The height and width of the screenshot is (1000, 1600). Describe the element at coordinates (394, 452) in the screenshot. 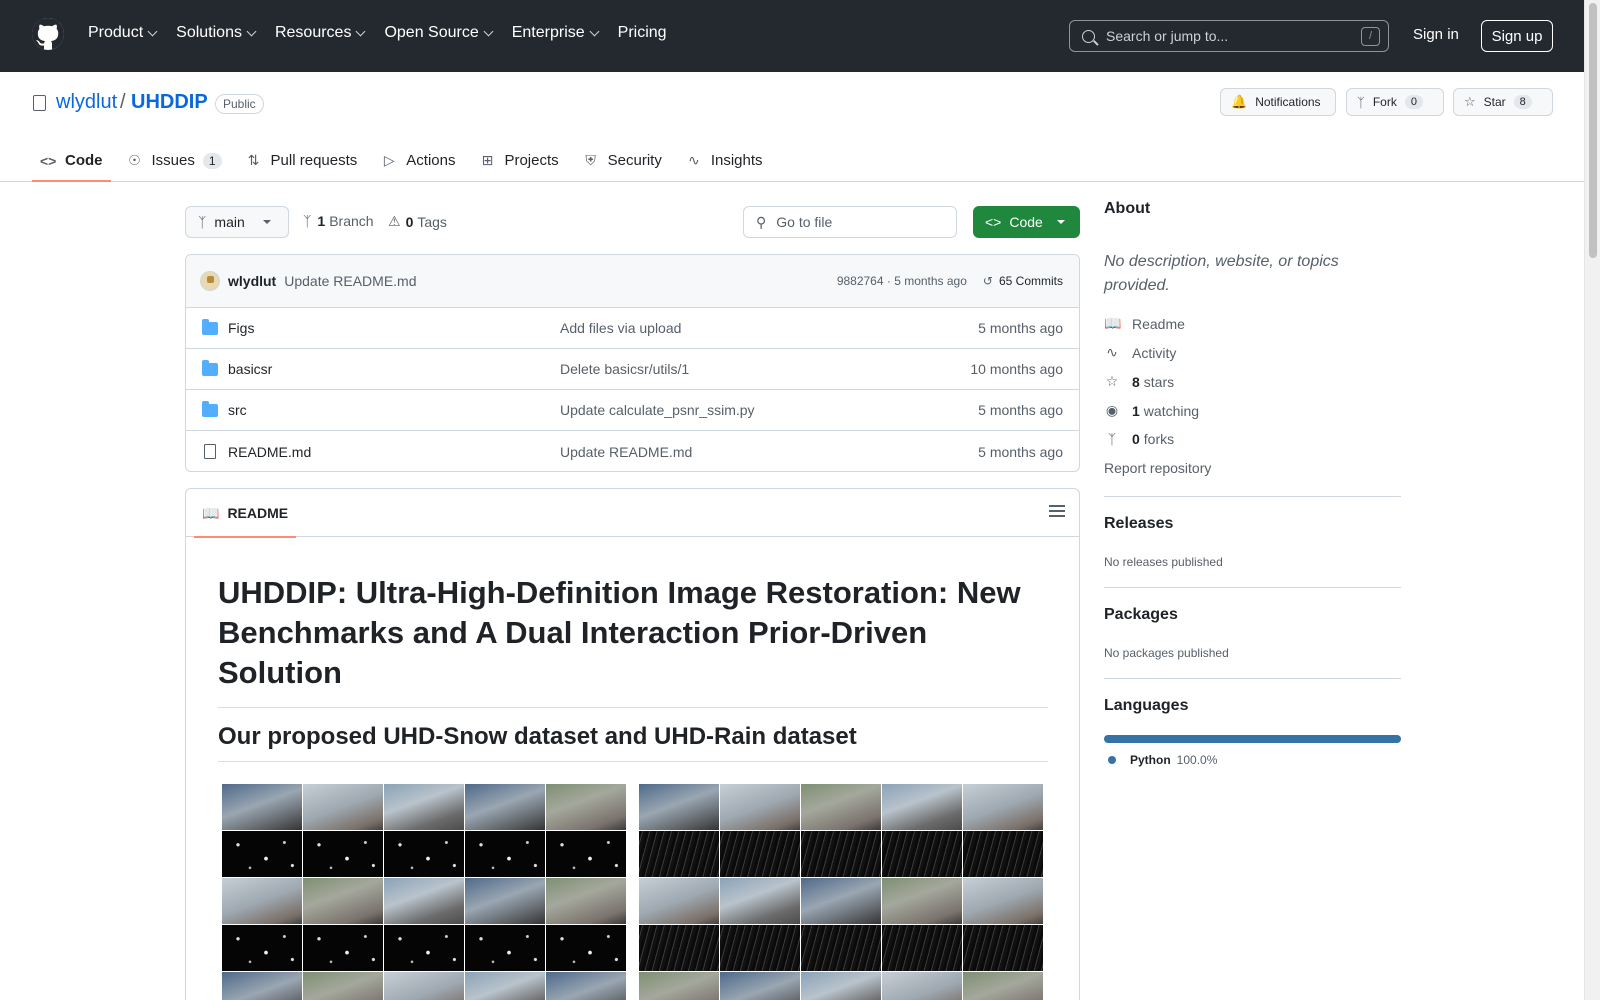

I see `file-name: README.md` at that location.